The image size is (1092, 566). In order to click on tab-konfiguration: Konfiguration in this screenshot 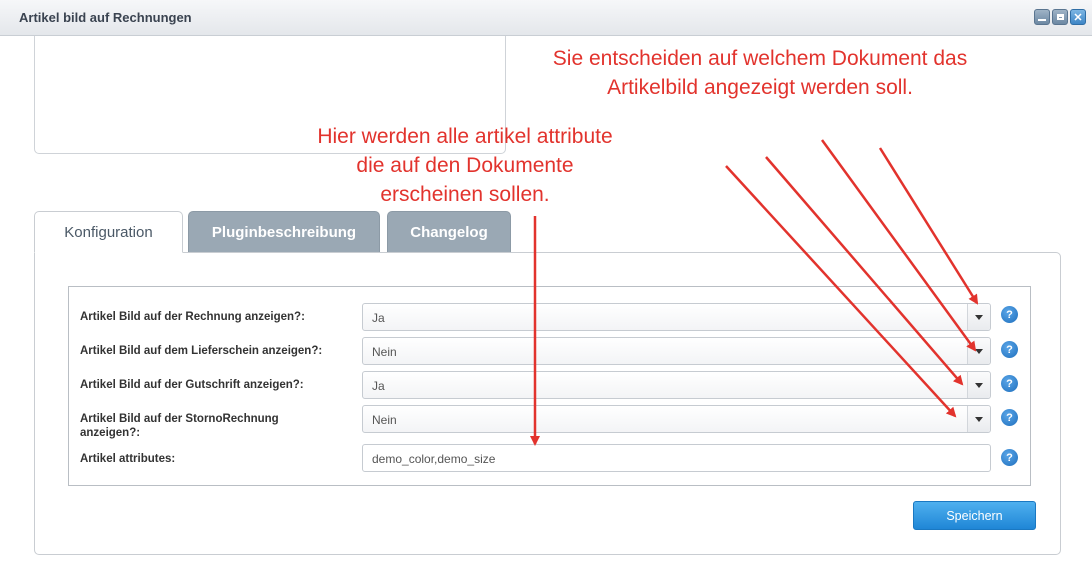, I will do `click(108, 232)`.